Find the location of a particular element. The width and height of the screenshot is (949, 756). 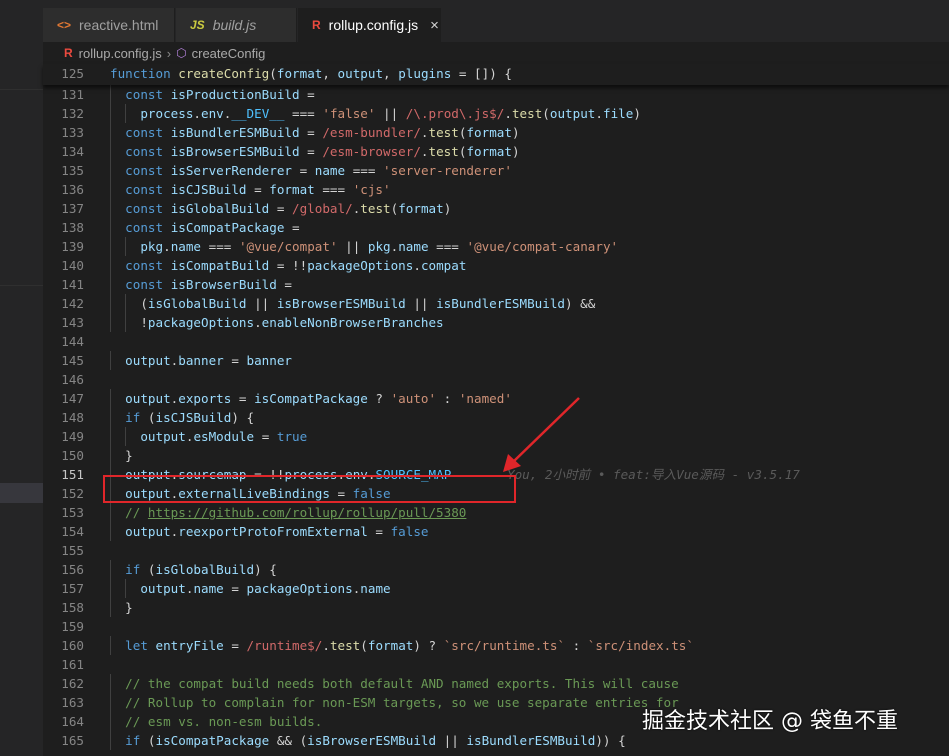

watermark: 掘金技术社区 @ 袋鱼不重 is located at coordinates (770, 721).